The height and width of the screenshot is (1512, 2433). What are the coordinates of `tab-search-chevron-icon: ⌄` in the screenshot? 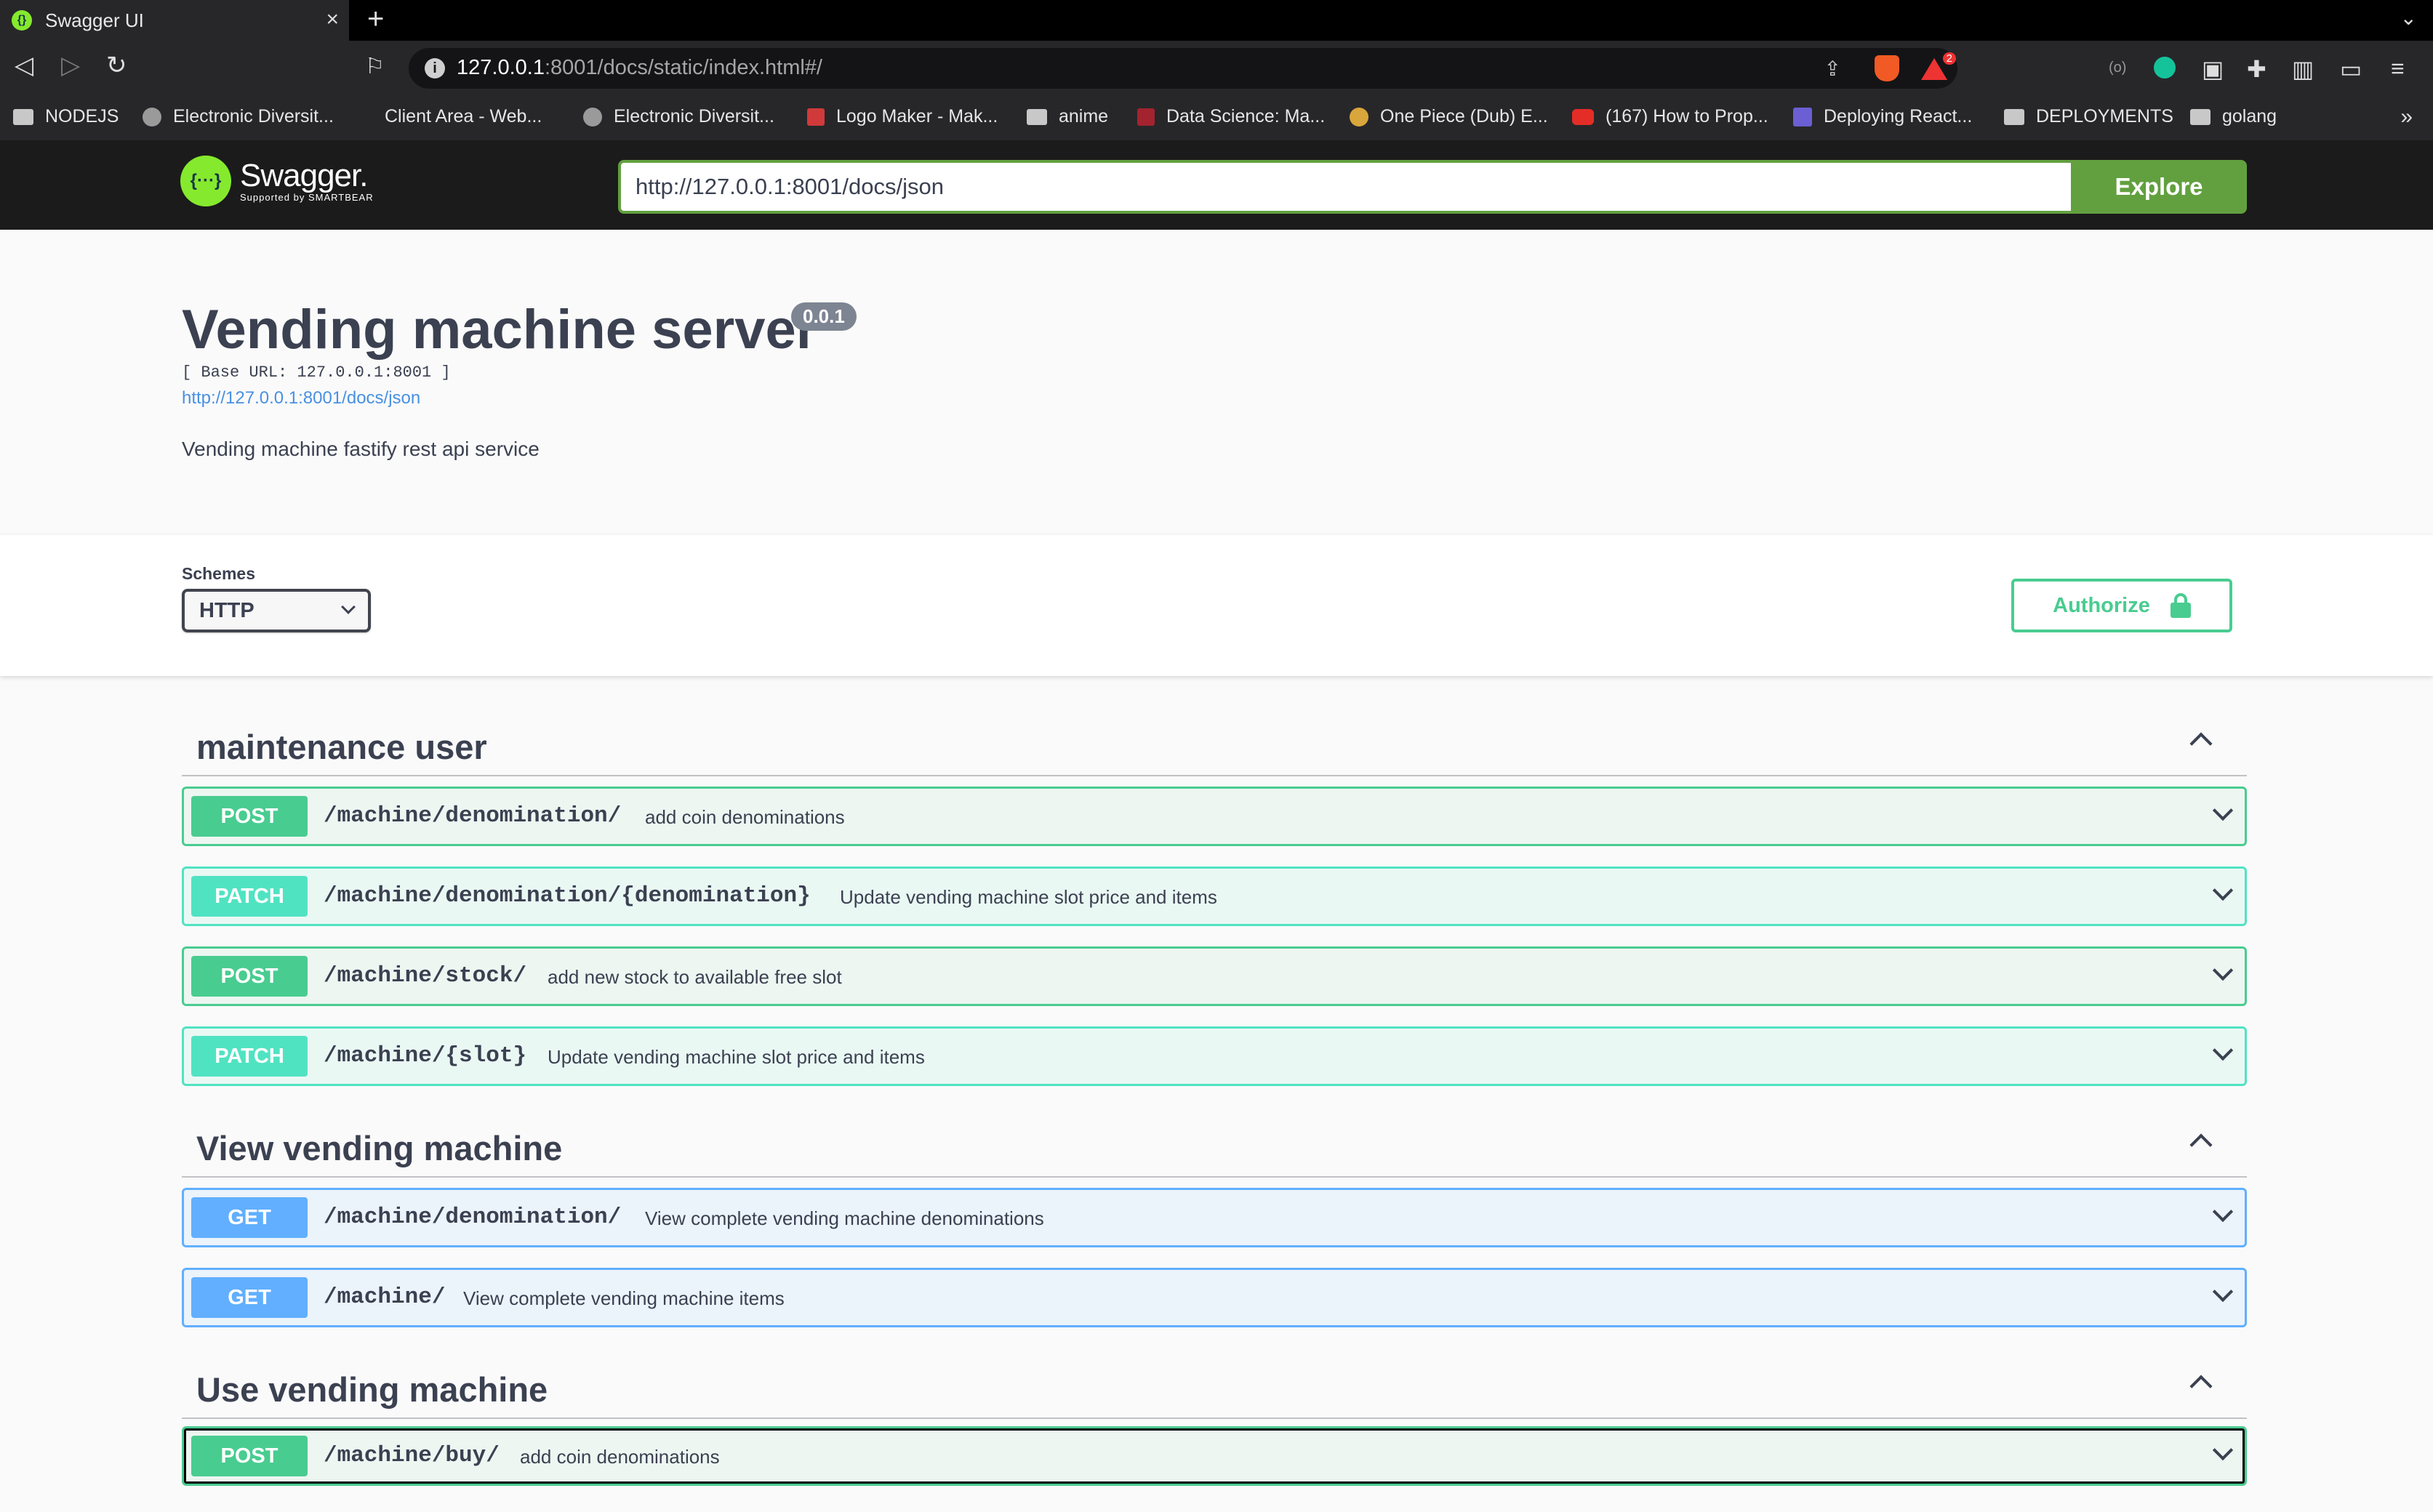 It's located at (2408, 18).